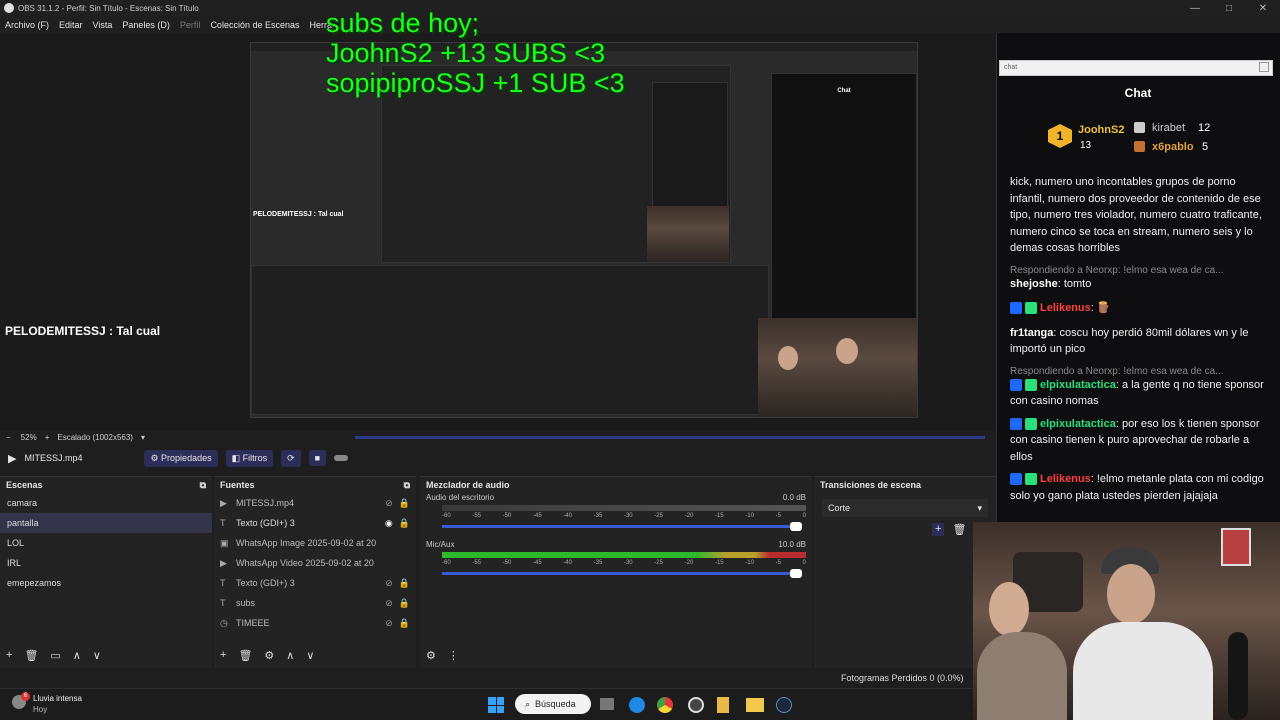  What do you see at coordinates (249, 458) in the screenshot?
I see `filters-button: ◧ Filtros` at bounding box center [249, 458].